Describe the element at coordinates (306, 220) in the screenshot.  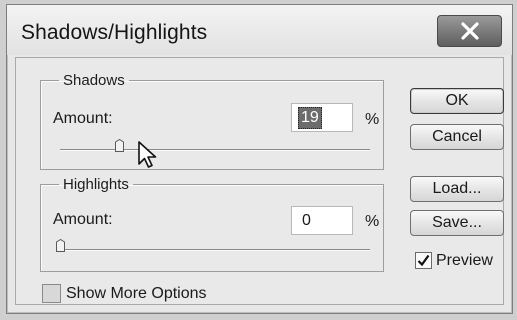
I see `highlights-amount-value: 0` at that location.